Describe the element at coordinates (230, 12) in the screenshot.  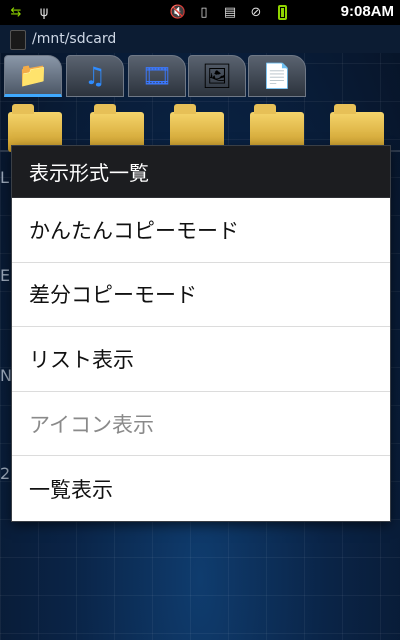
I see `sim-icon: ▤` at that location.